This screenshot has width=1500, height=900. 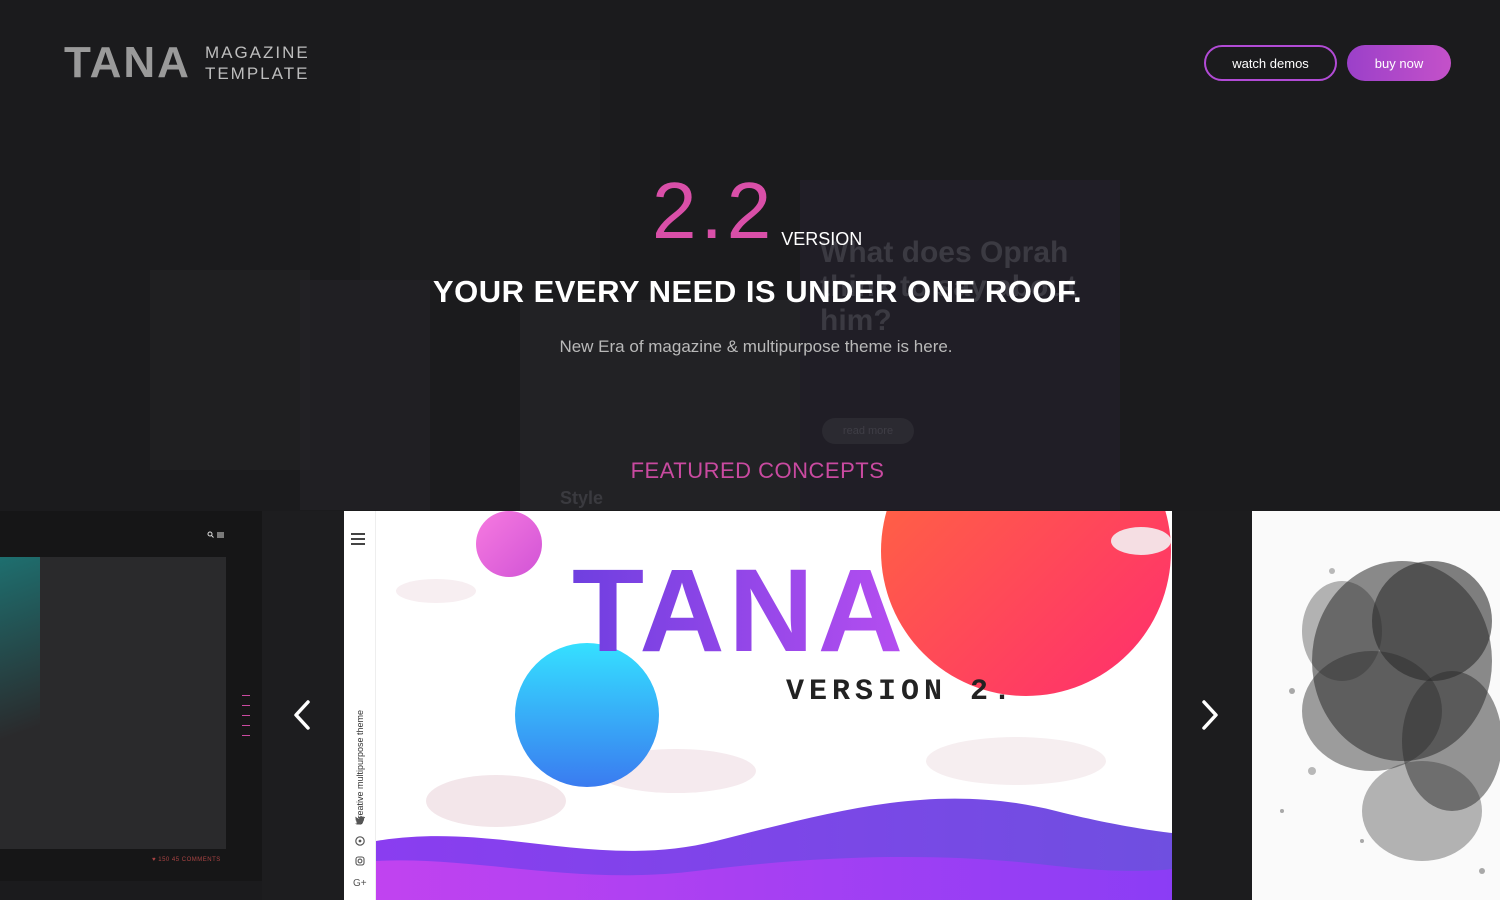 What do you see at coordinates (868, 431) in the screenshot?
I see `bg-ghost-read-more: read more` at bounding box center [868, 431].